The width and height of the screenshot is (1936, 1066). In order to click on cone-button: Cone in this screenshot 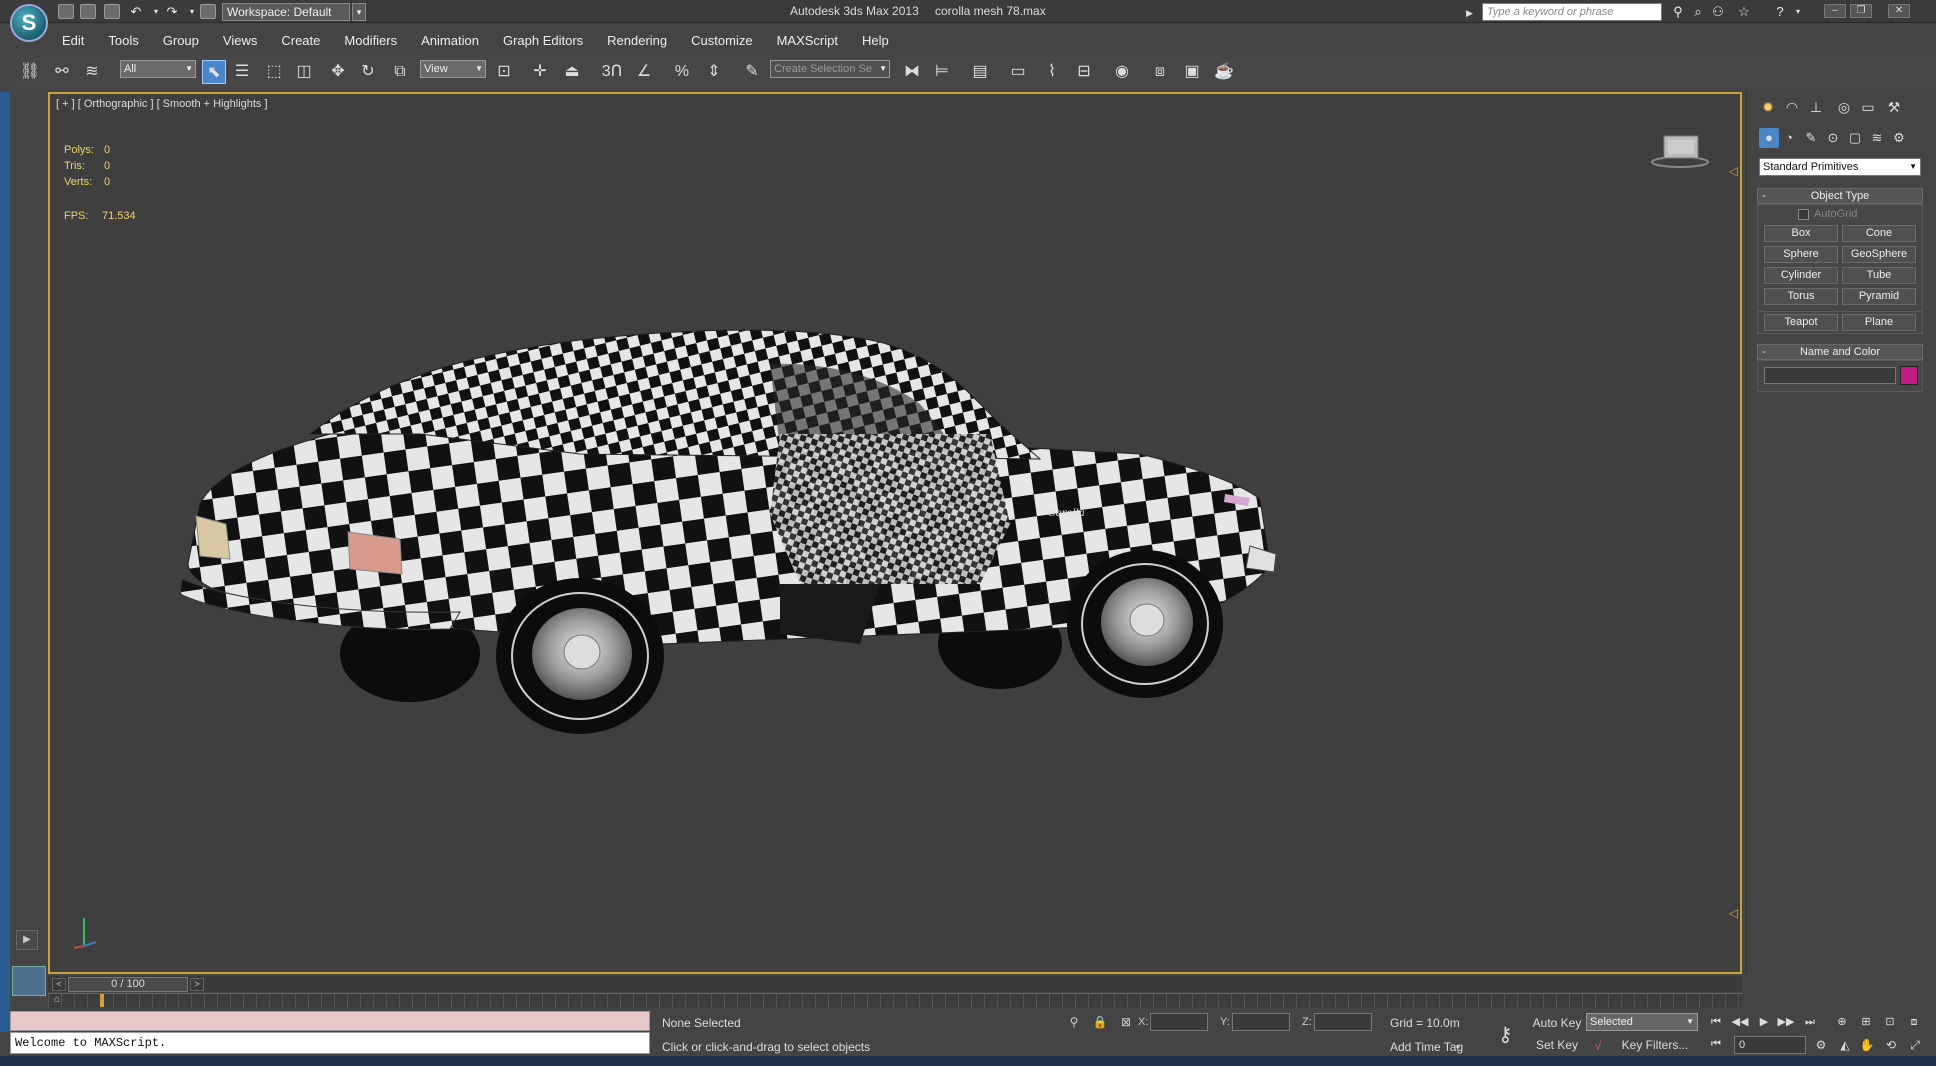, I will do `click(1879, 233)`.